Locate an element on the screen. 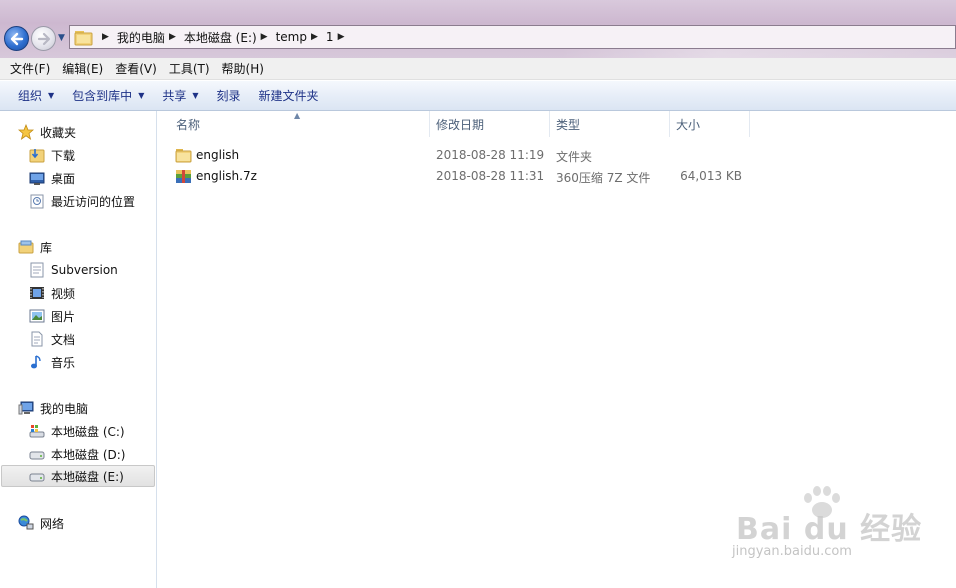 The image size is (956, 588). watermark-brand: Bai du 经验 is located at coordinates (829, 529).